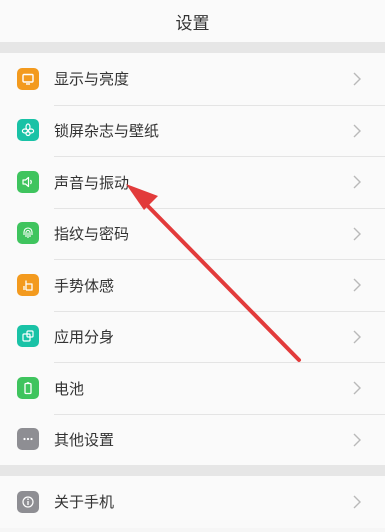 Image resolution: width=385 pixels, height=532 pixels. Describe the element at coordinates (28, 233) in the screenshot. I see `fingerprint-icon` at that location.